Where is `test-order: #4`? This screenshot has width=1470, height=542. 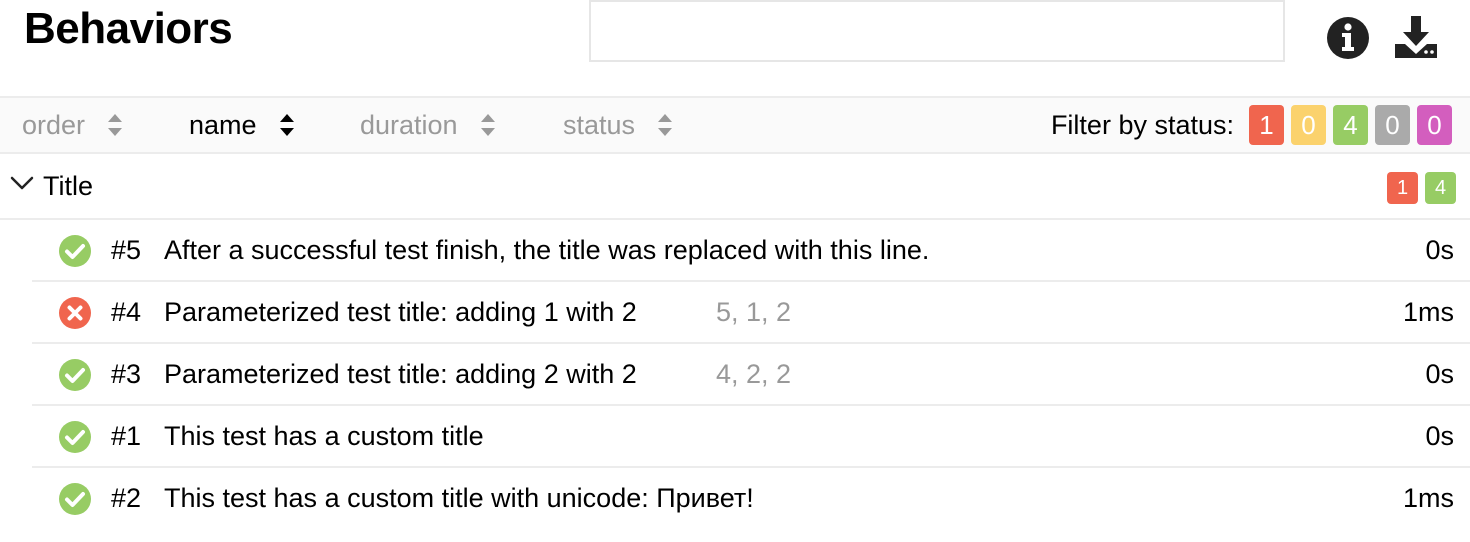 test-order: #4 is located at coordinates (126, 312).